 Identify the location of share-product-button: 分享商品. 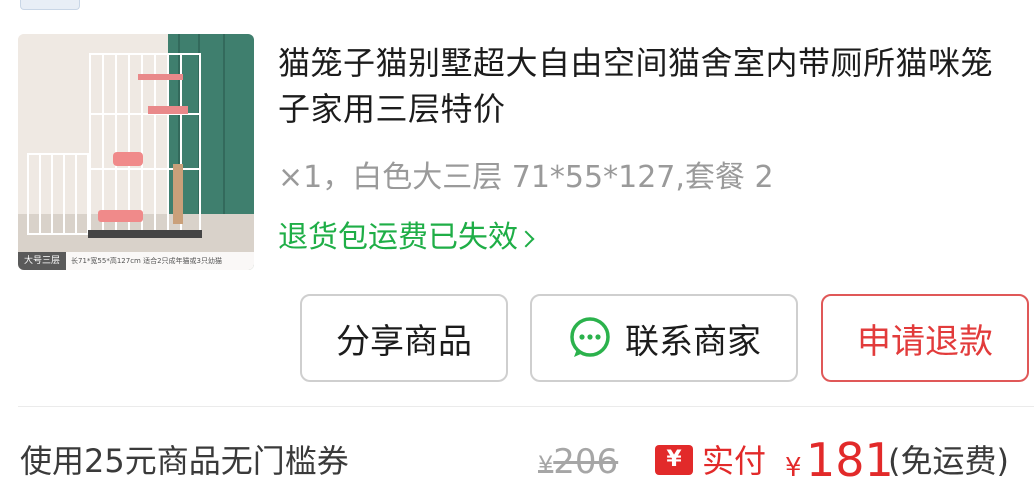
(404, 338).